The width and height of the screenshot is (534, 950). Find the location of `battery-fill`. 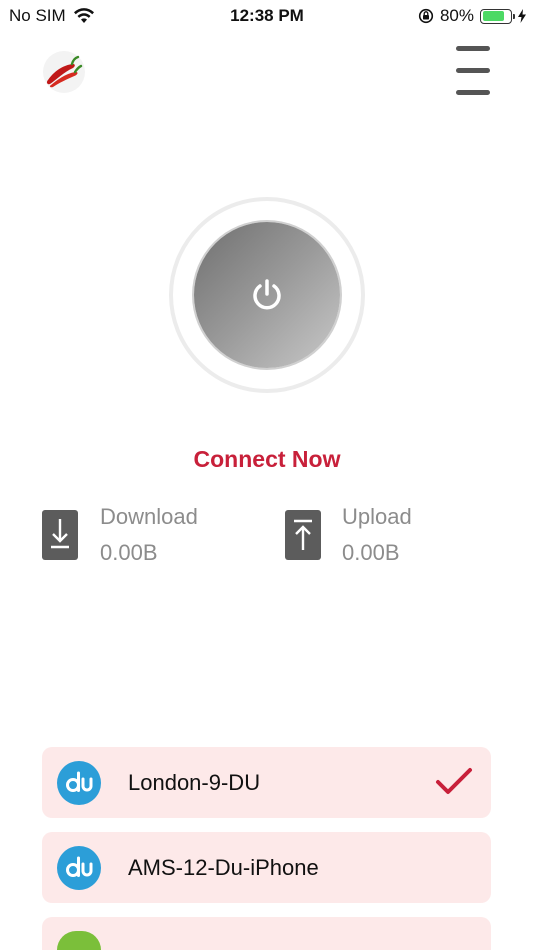

battery-fill is located at coordinates (493, 16).